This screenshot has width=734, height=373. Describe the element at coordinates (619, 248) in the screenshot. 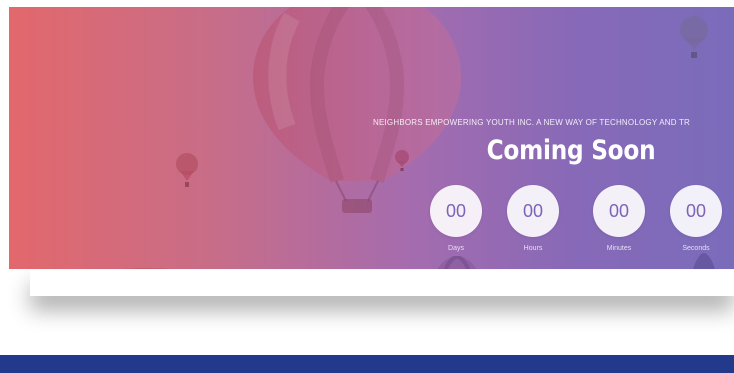

I see `countdown-minutes-label: Minutes` at that location.